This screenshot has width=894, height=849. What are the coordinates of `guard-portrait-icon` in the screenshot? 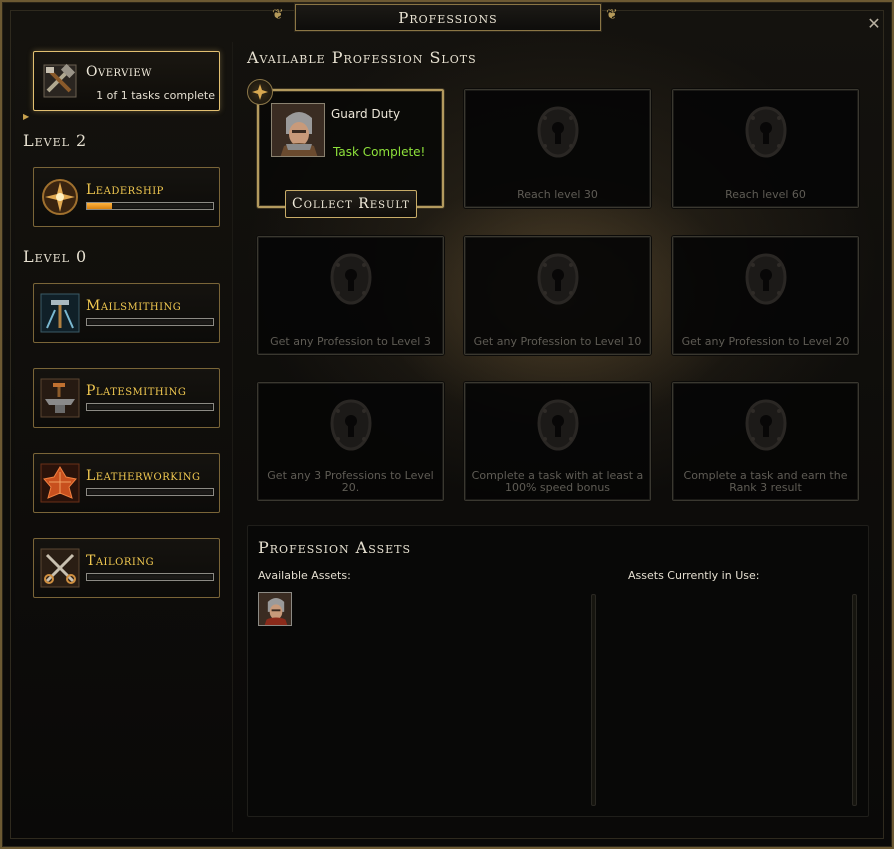 It's located at (298, 130).